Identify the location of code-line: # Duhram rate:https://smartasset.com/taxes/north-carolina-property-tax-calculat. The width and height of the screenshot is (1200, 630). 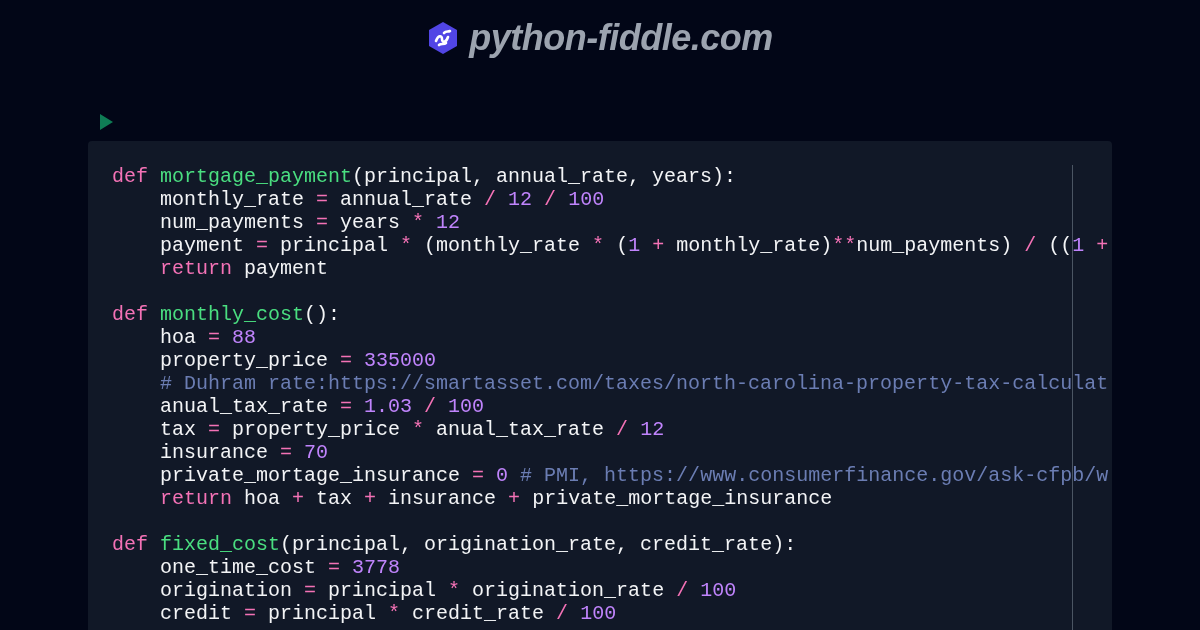
(634, 383).